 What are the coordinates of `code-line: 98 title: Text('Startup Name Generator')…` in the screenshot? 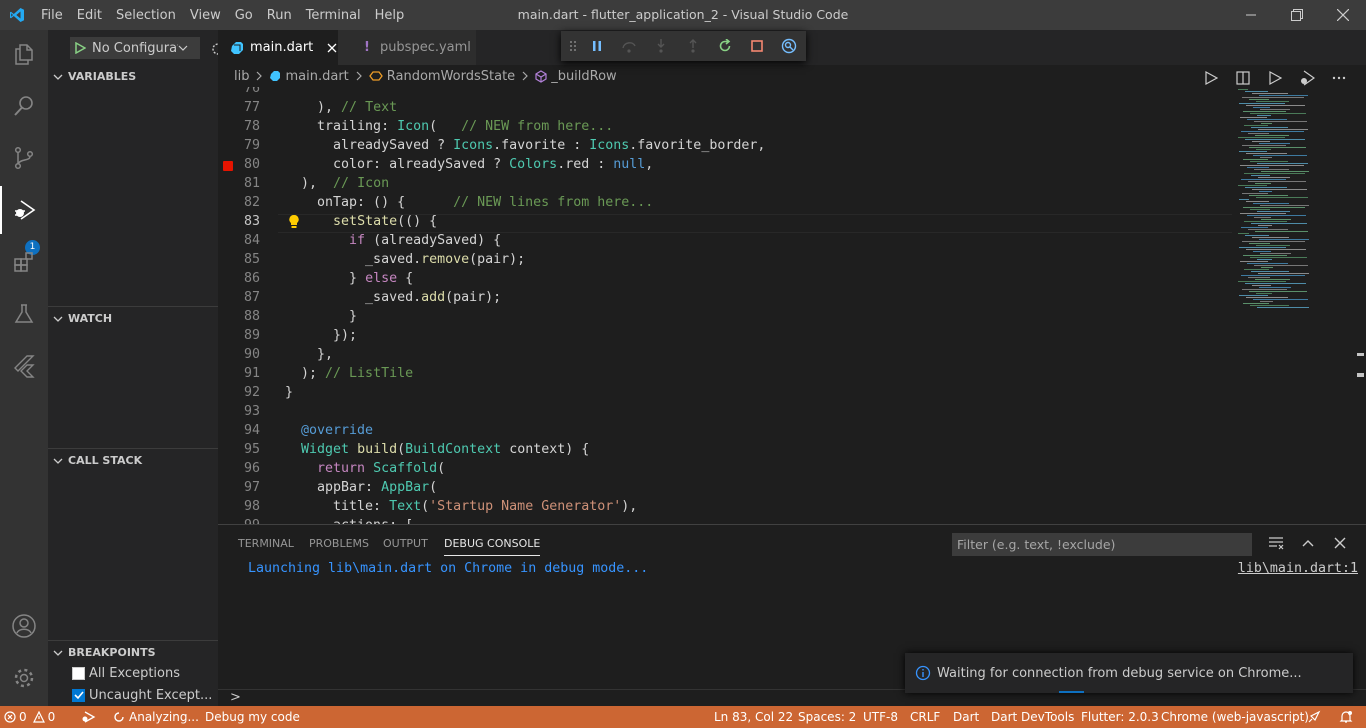 It's located at (725, 506).